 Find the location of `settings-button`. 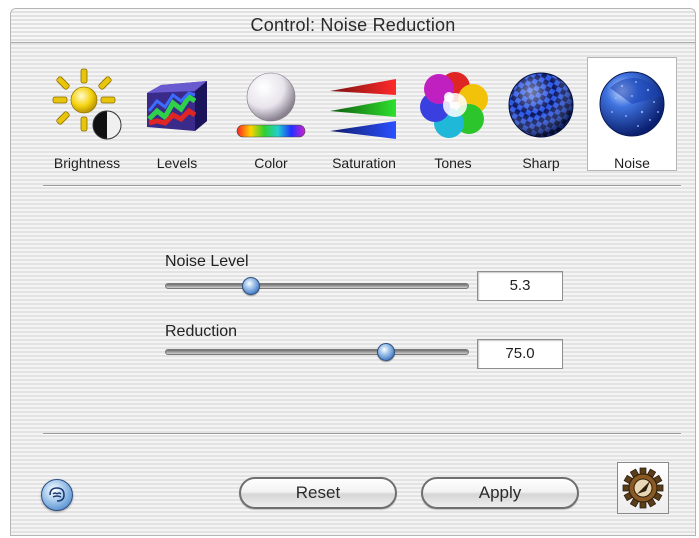

settings-button is located at coordinates (643, 488).